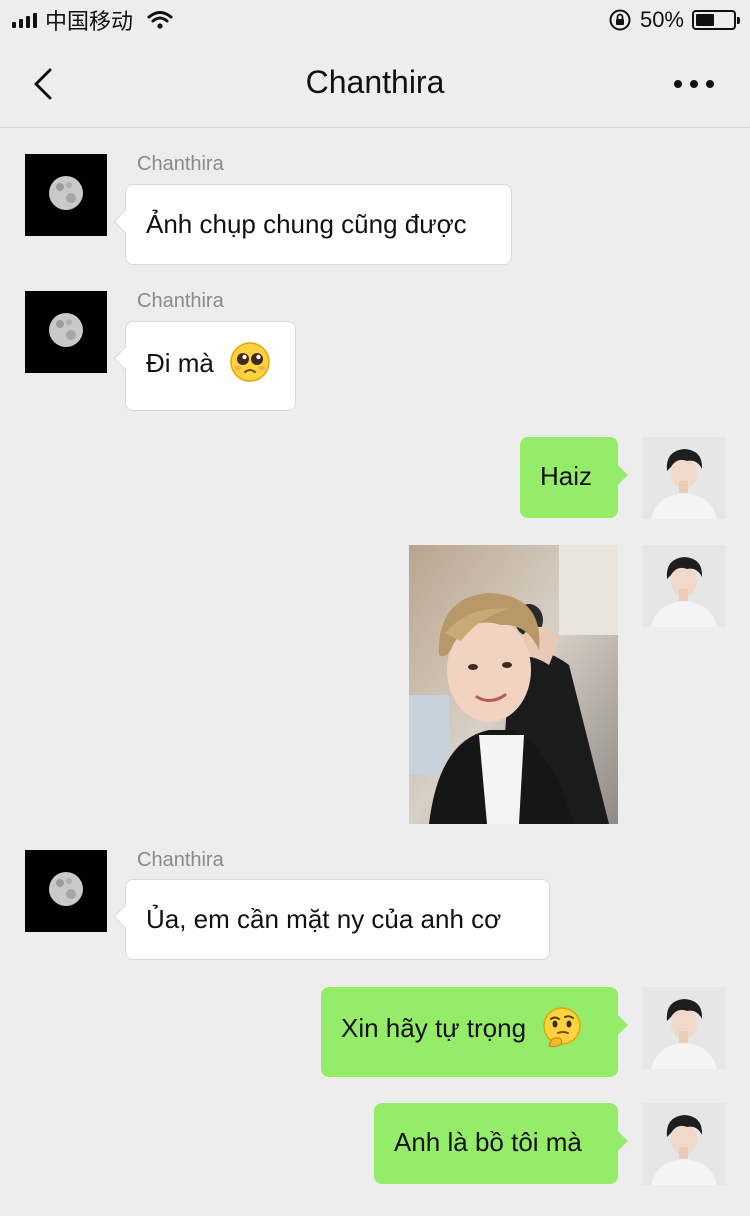  Describe the element at coordinates (250, 362) in the screenshot. I see `pleading-face-icon` at that location.